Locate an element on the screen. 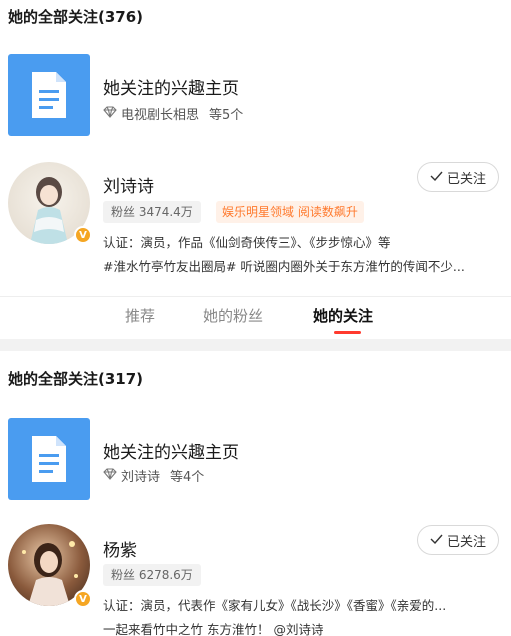 This screenshot has height=636, width=511. verify-text: 认证：演员，作品《仙剑奇侠传三》、《步步惊心》等 is located at coordinates (247, 242).